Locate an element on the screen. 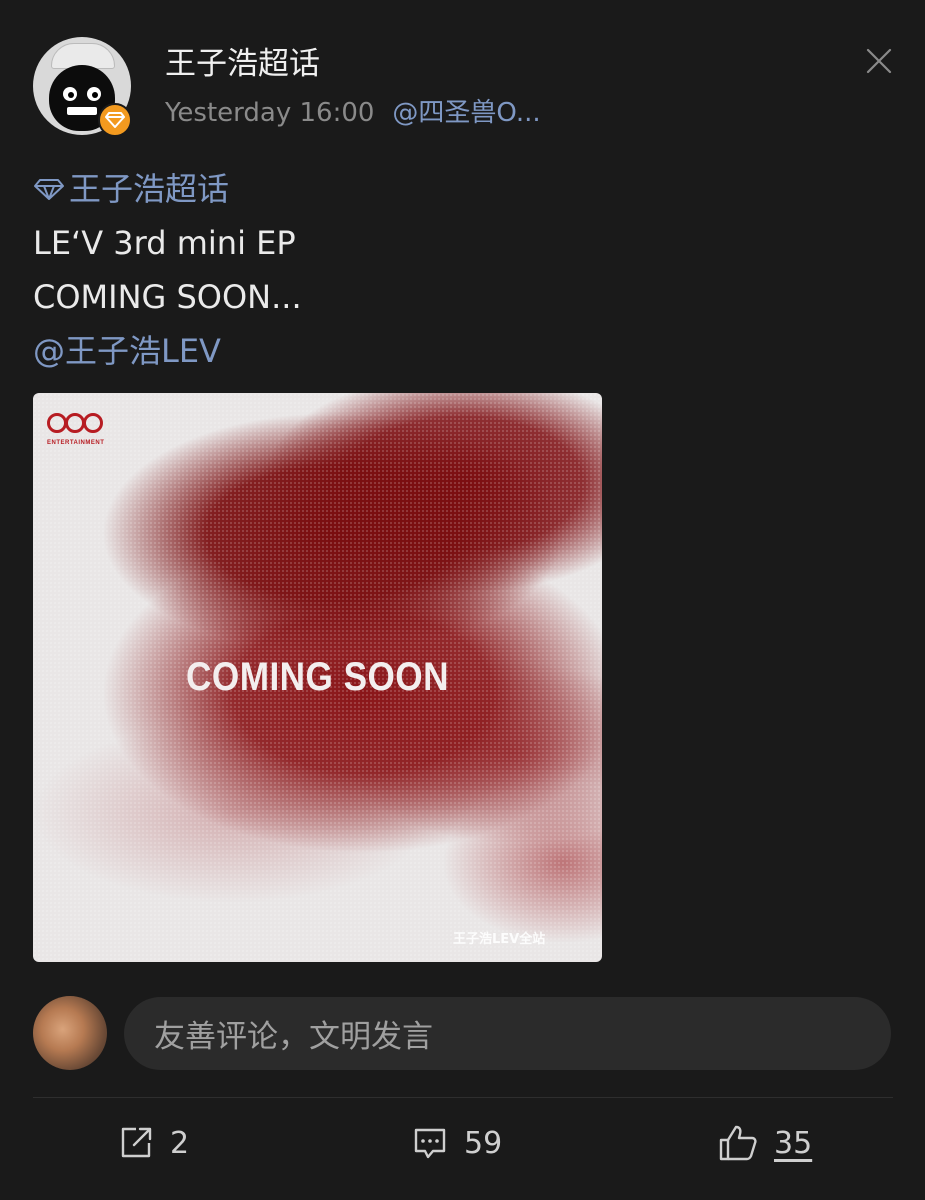  comment-bar: 友善评论，文明发言 is located at coordinates (463, 1034).